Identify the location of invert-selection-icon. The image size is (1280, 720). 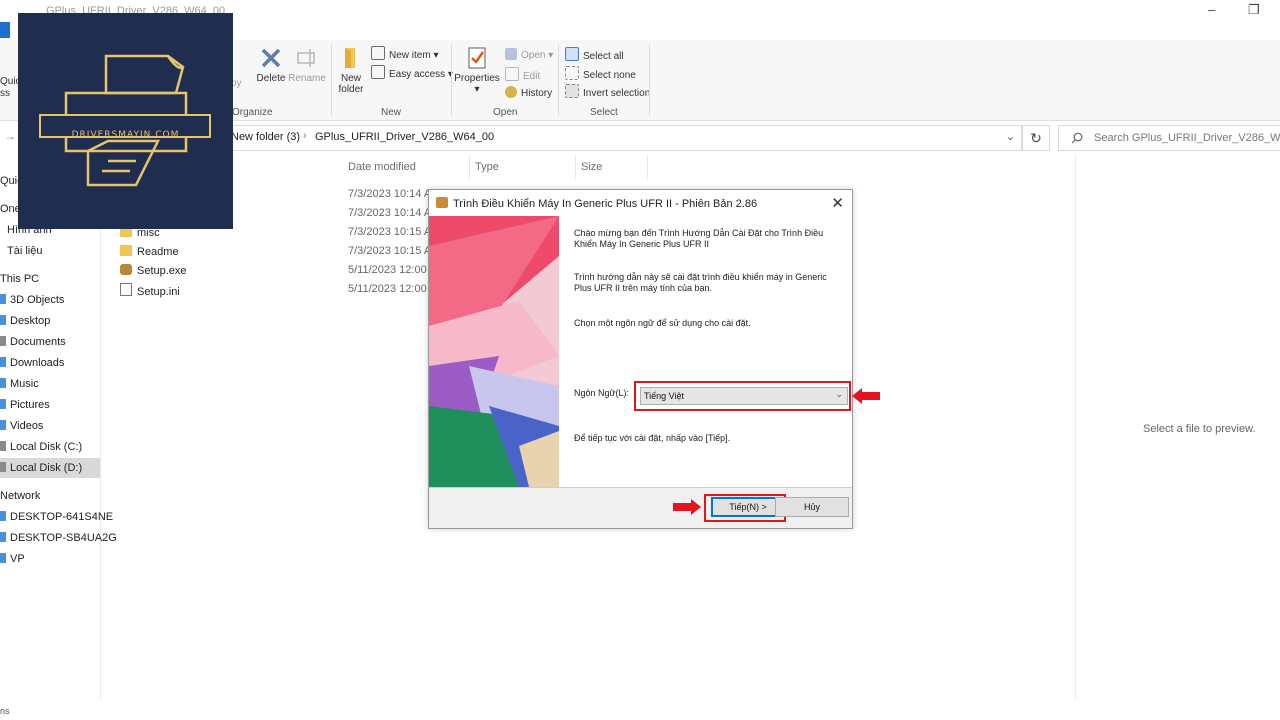
(572, 91).